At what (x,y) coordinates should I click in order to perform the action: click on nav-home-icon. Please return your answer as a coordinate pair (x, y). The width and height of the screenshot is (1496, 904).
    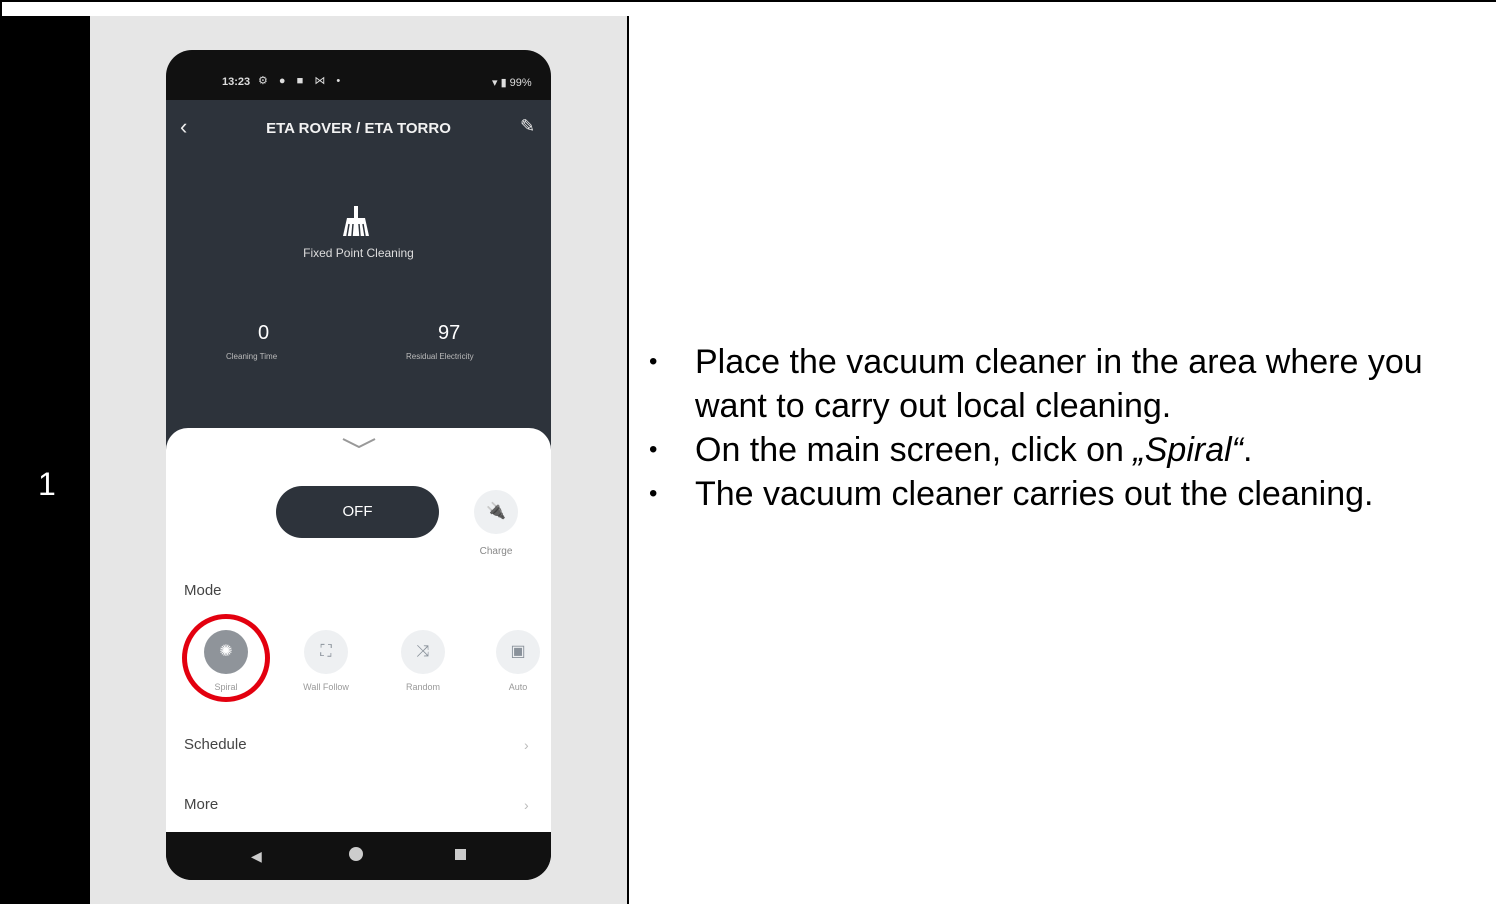
    Looking at the image, I should click on (356, 854).